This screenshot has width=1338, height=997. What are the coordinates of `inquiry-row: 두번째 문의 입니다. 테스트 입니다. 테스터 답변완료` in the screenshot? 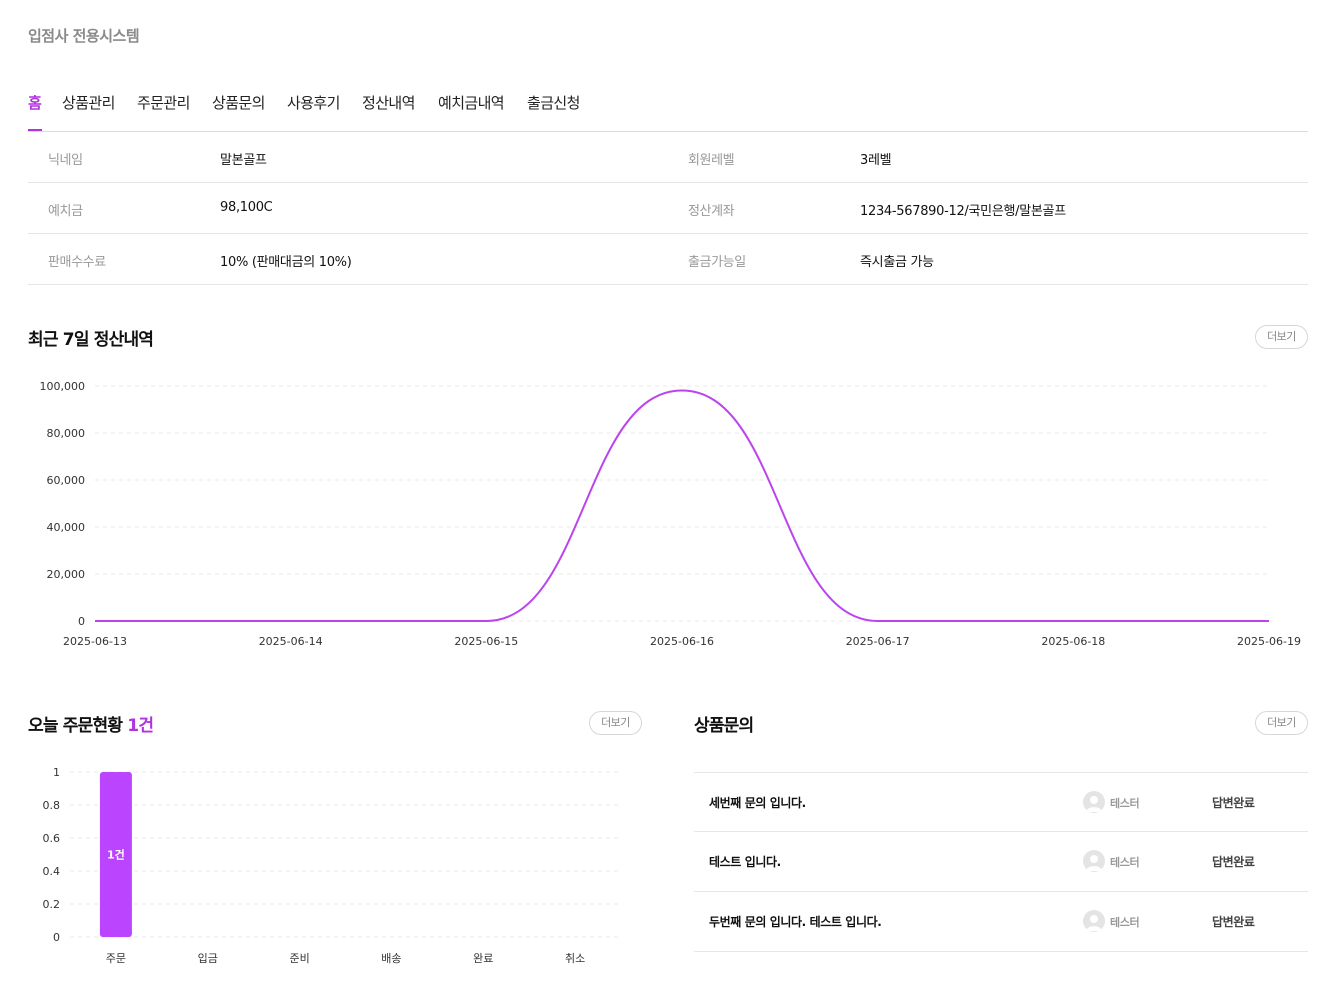 It's located at (1001, 922).